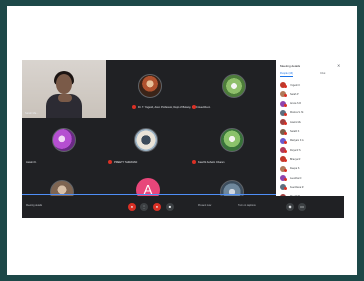 The image size is (364, 281). I want to click on participant-row: Sarah P, so click(310, 94).